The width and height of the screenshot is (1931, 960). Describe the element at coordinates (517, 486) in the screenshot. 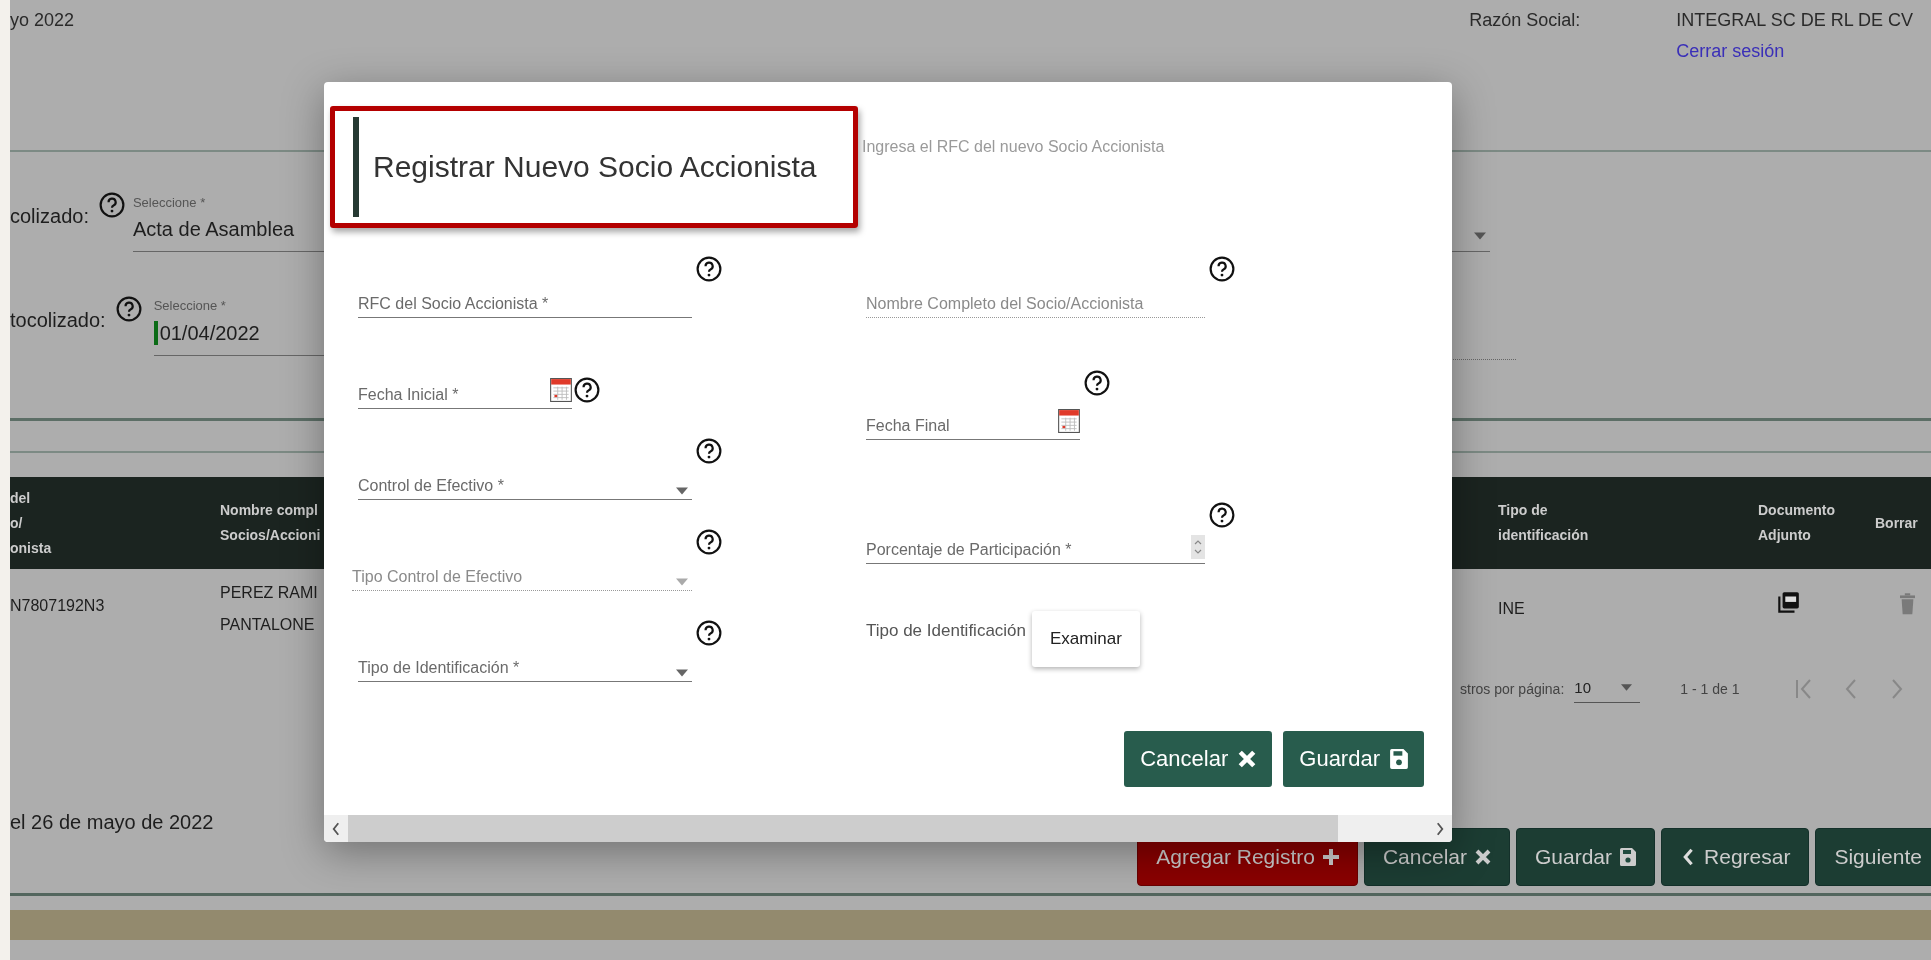

I see `select-field: Control de Efectivo *` at that location.